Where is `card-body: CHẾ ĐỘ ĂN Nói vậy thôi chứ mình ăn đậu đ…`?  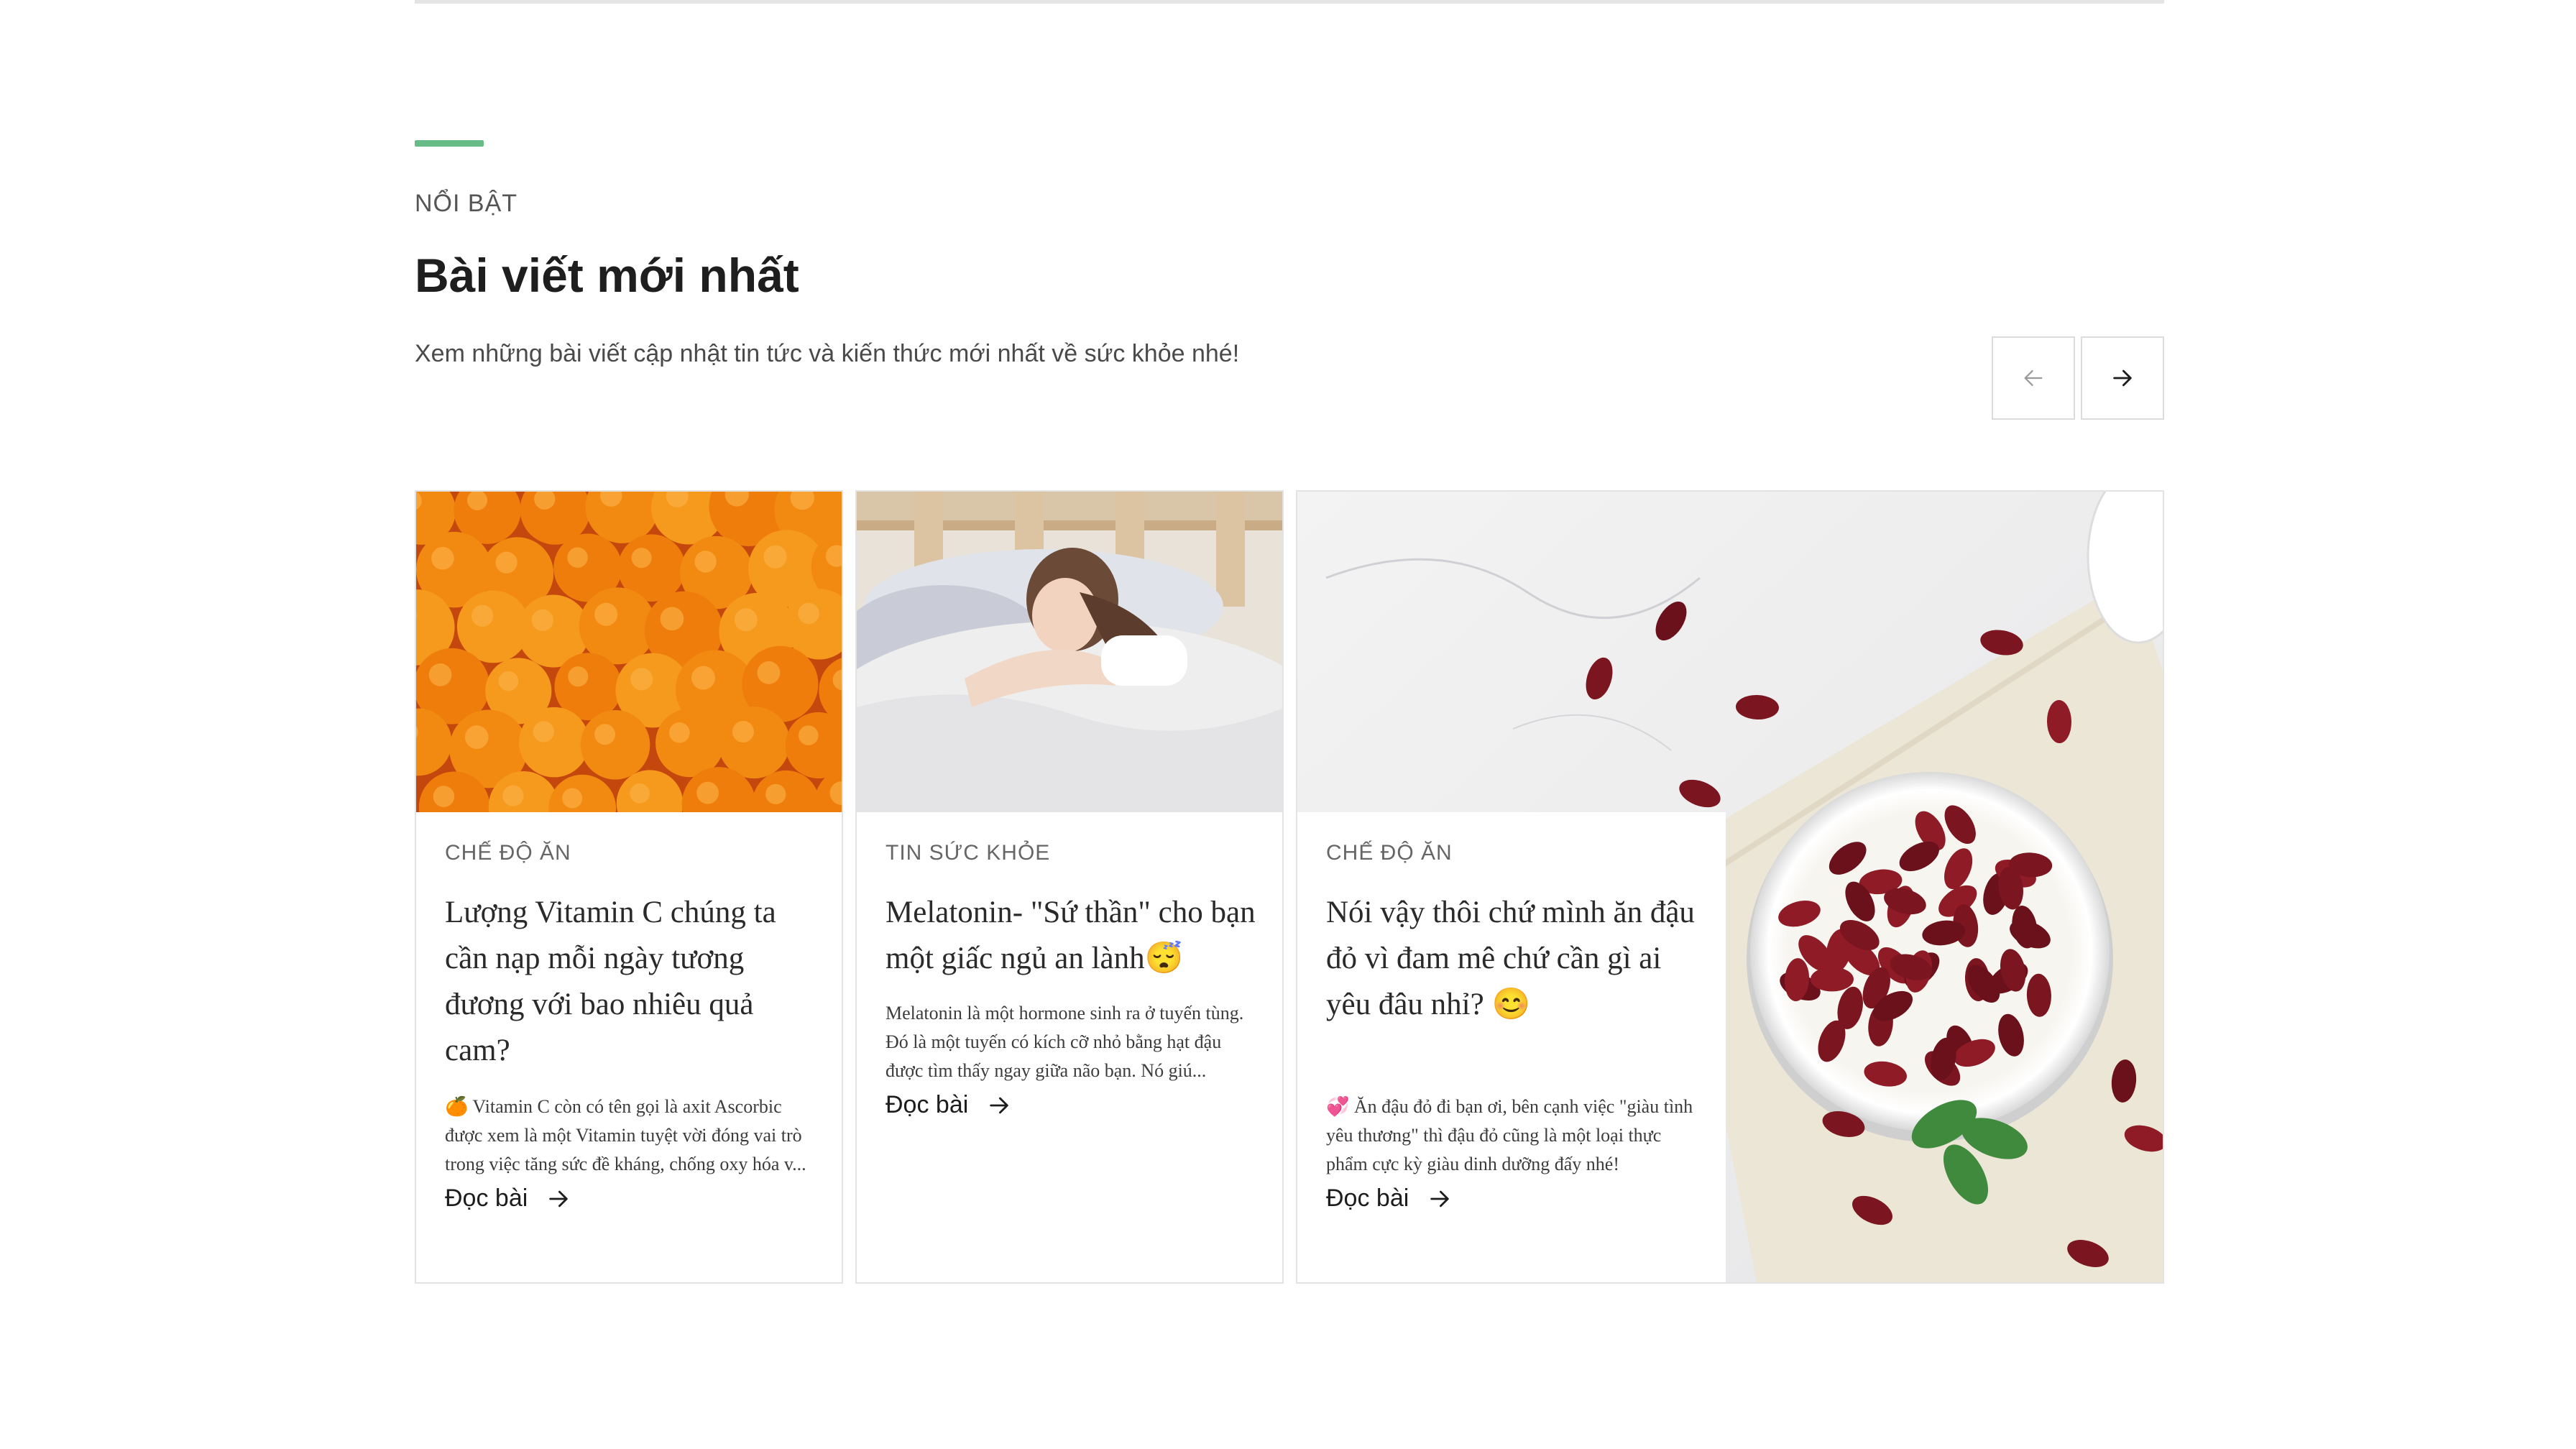
card-body: CHẾ ĐỘ ĂN Nói vậy thôi chứ mình ăn đậu đ… is located at coordinates (1511, 1047).